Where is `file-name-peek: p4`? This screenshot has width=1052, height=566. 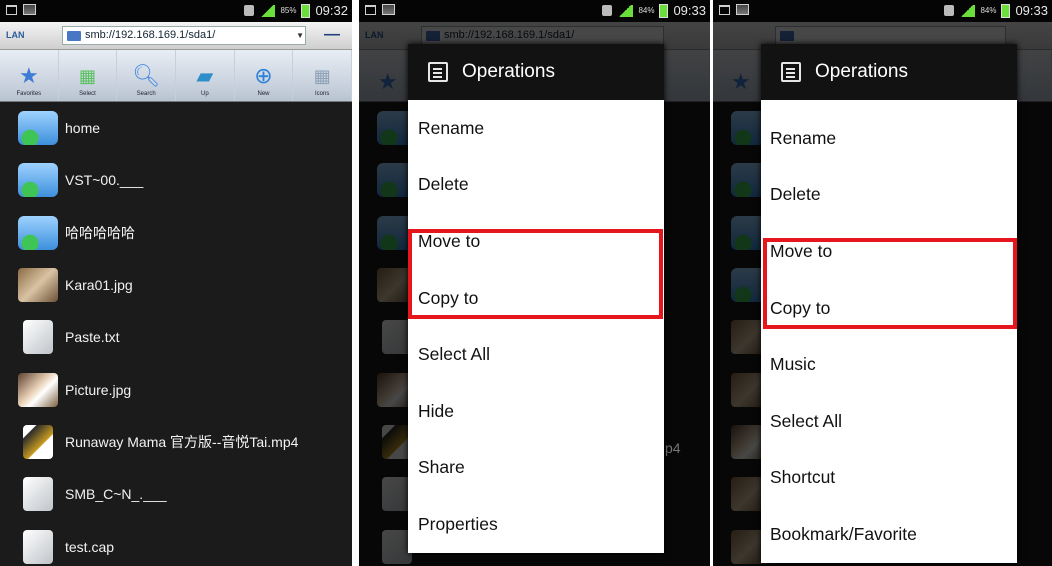 file-name-peek: p4 is located at coordinates (673, 448).